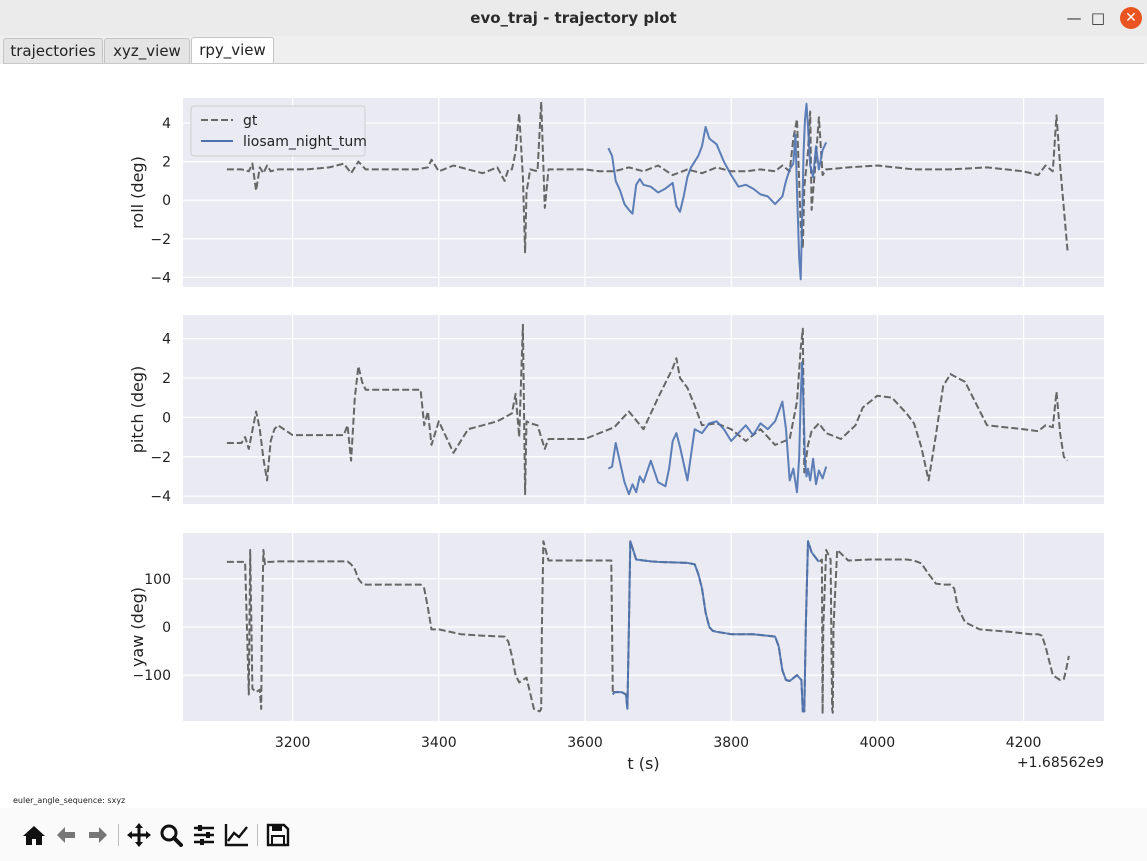  Describe the element at coordinates (439, 743) in the screenshot. I see `x-tick-label: 3400` at that location.